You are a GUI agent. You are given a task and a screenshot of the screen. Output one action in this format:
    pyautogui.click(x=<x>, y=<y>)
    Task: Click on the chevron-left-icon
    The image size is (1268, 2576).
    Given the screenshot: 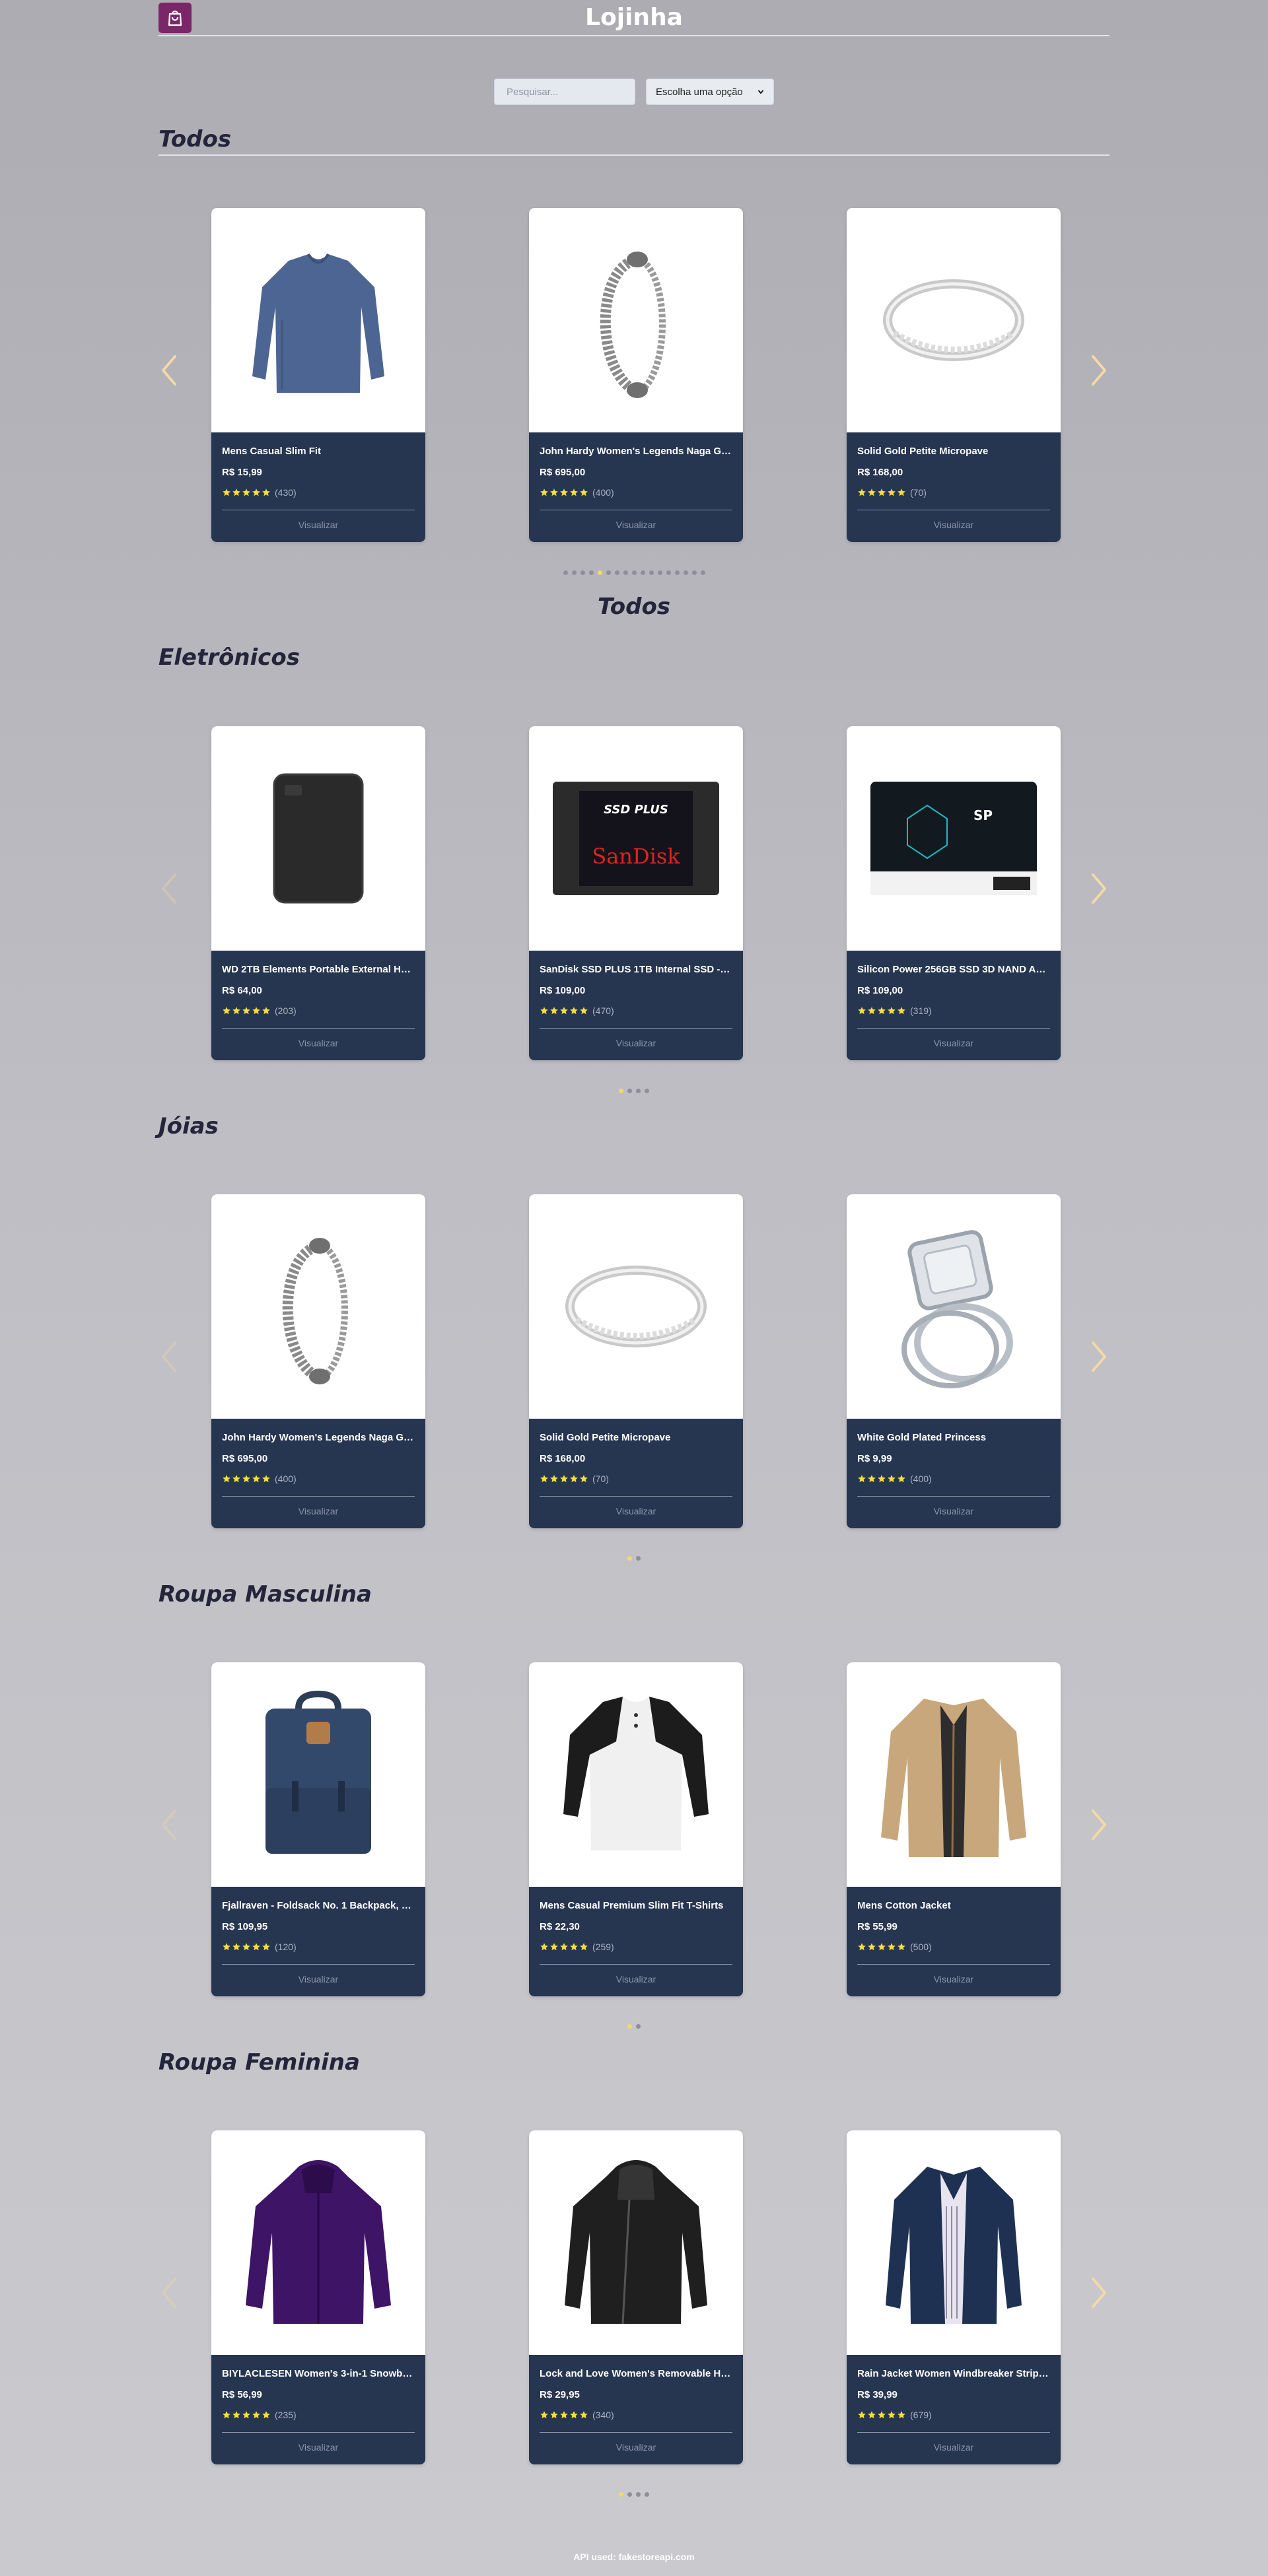 What is the action you would take?
    pyautogui.click(x=169, y=1357)
    